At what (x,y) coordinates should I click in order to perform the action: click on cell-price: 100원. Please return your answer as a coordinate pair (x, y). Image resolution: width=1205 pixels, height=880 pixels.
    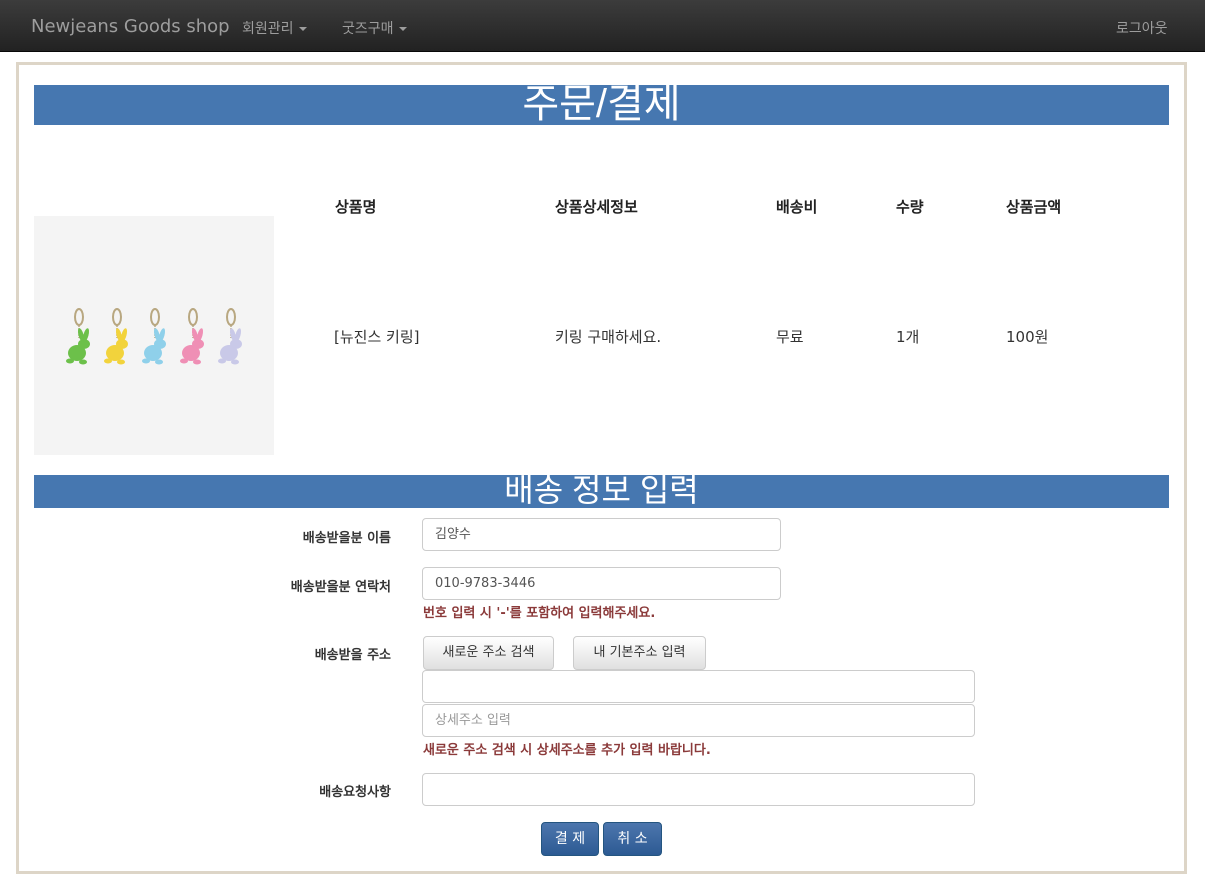
    Looking at the image, I should click on (1027, 337).